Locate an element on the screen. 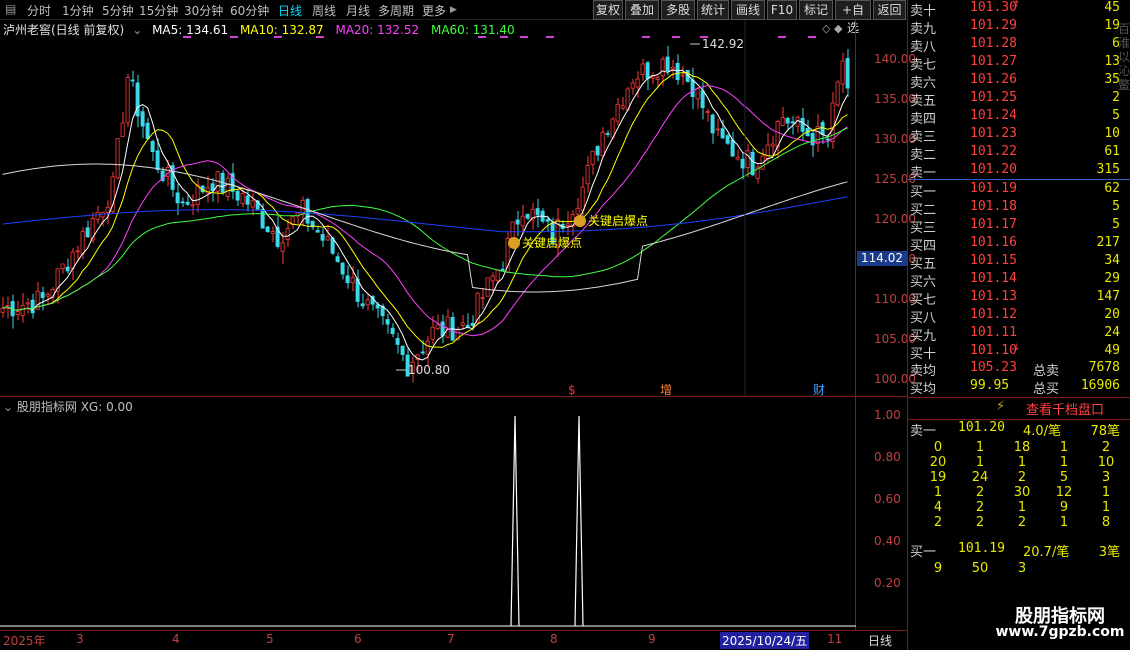 Image resolution: width=1130 pixels, height=650 pixels. level-volume: 5 is located at coordinates (1116, 206).